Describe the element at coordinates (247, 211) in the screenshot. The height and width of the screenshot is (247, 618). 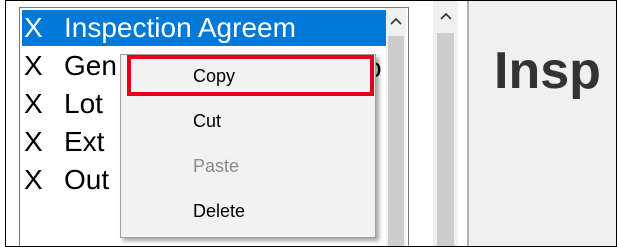
I see `menu-item-delete: Delete` at that location.